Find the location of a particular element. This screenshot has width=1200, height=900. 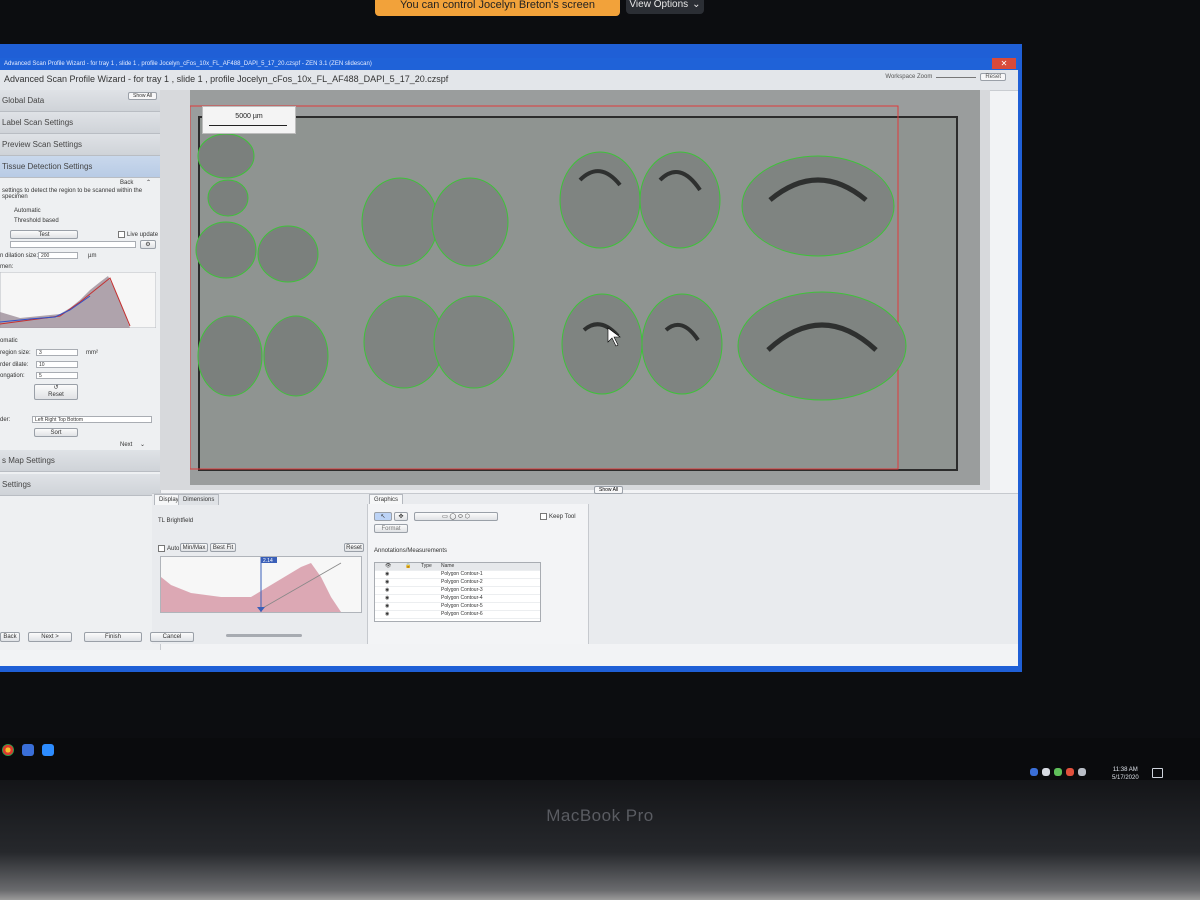

clock-time: 11:38 AM is located at coordinates (1125, 770).